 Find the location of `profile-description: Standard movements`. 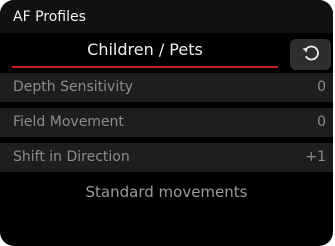

profile-description: Standard movements is located at coordinates (166, 192).